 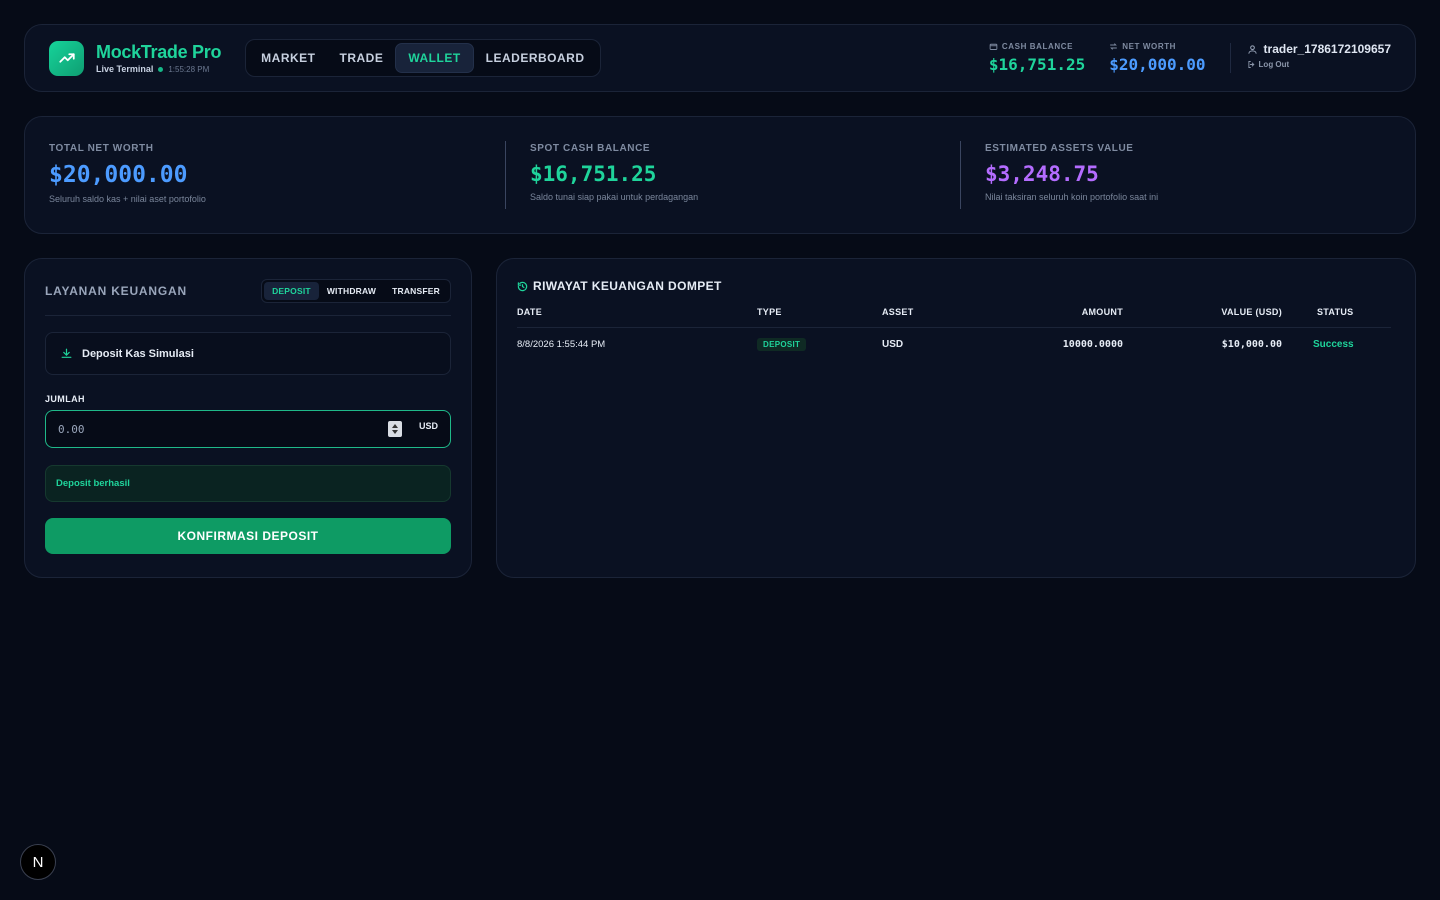 I want to click on col-value: VALUE (USD), so click(x=1202, y=317).